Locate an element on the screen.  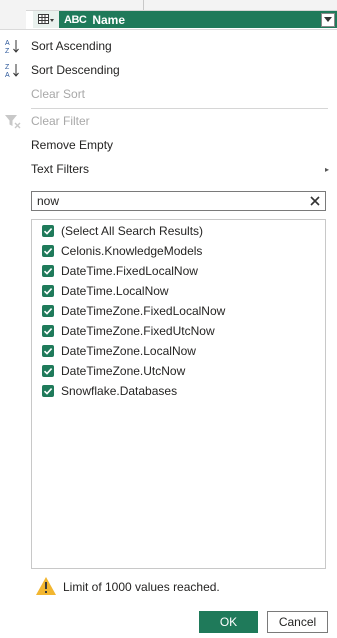
close-icon is located at coordinates (315, 201).